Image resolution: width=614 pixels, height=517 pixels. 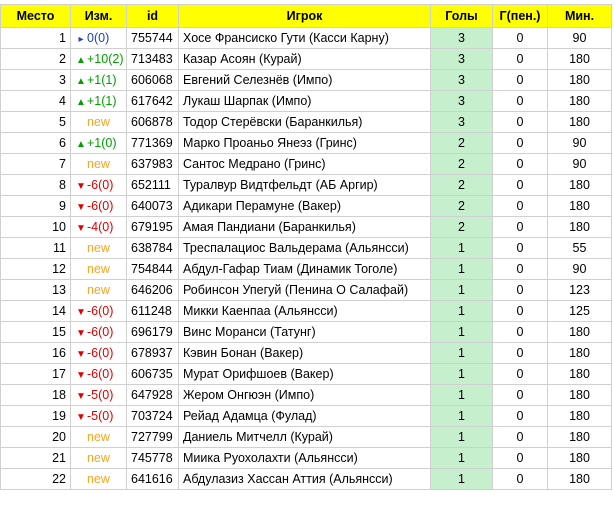 What do you see at coordinates (35, 80) in the screenshot?
I see `rank-cell: 3` at bounding box center [35, 80].